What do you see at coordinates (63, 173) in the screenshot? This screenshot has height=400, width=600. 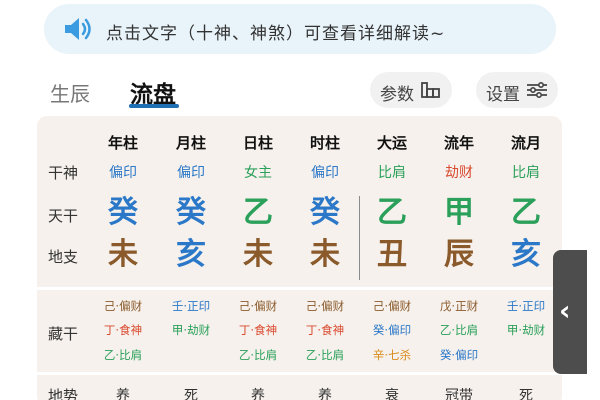 I see `row-label-shishen: 干神` at bounding box center [63, 173].